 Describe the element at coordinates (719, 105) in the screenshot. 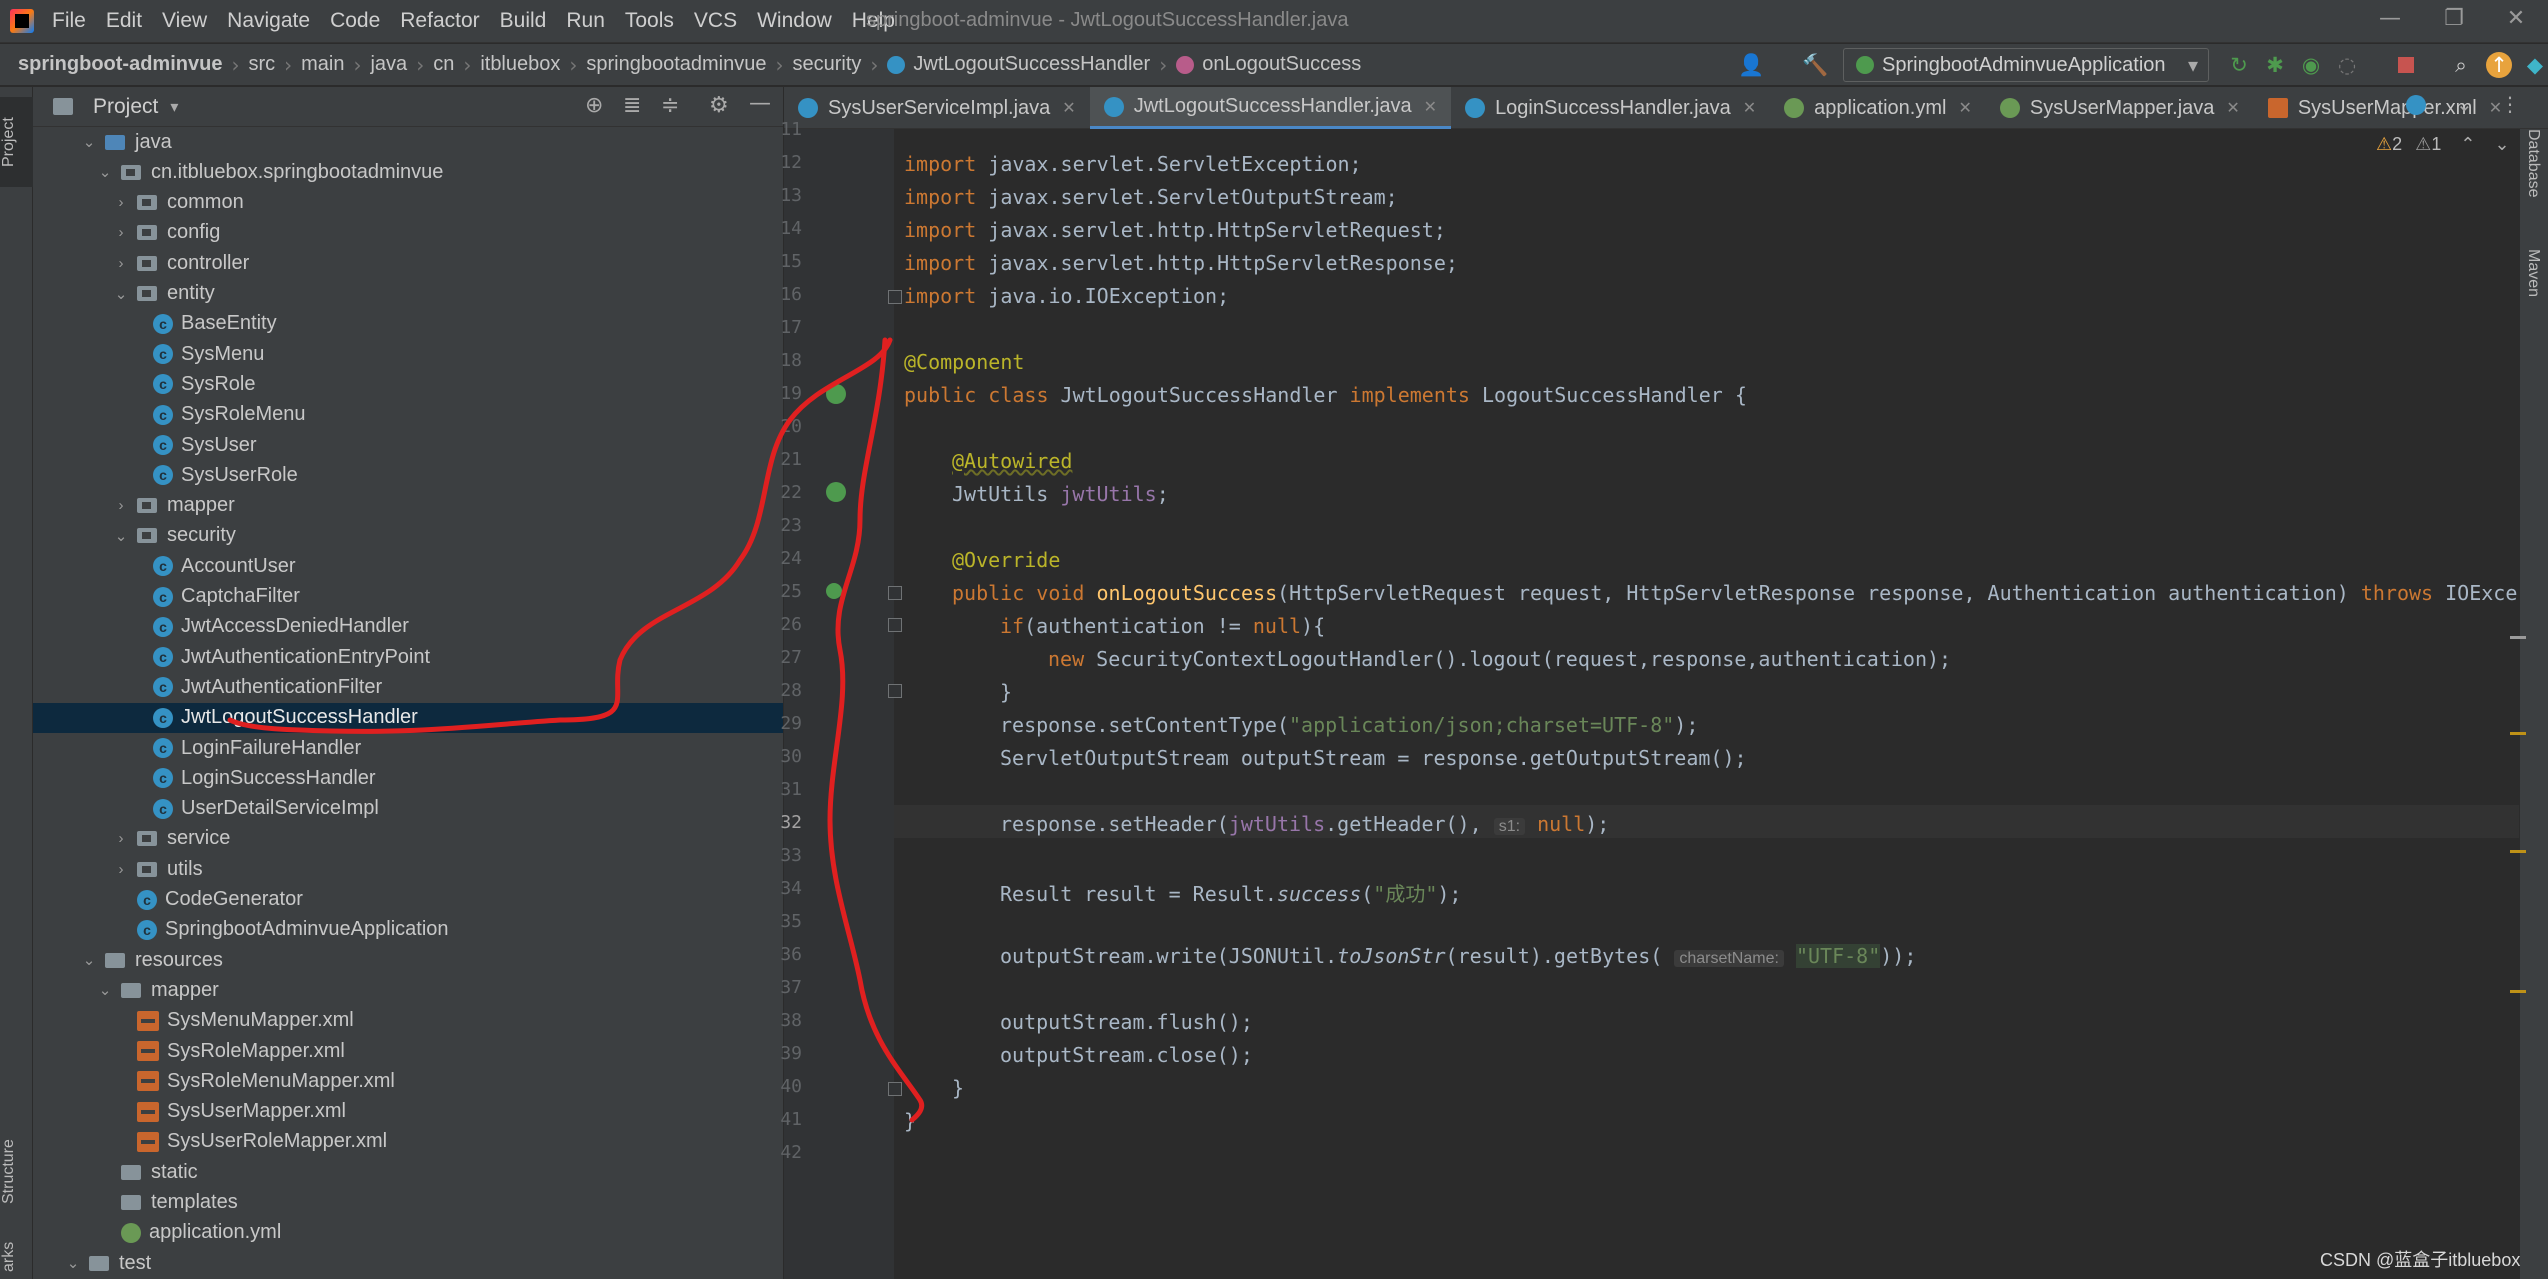

I see `gear-icon: ⚙` at that location.